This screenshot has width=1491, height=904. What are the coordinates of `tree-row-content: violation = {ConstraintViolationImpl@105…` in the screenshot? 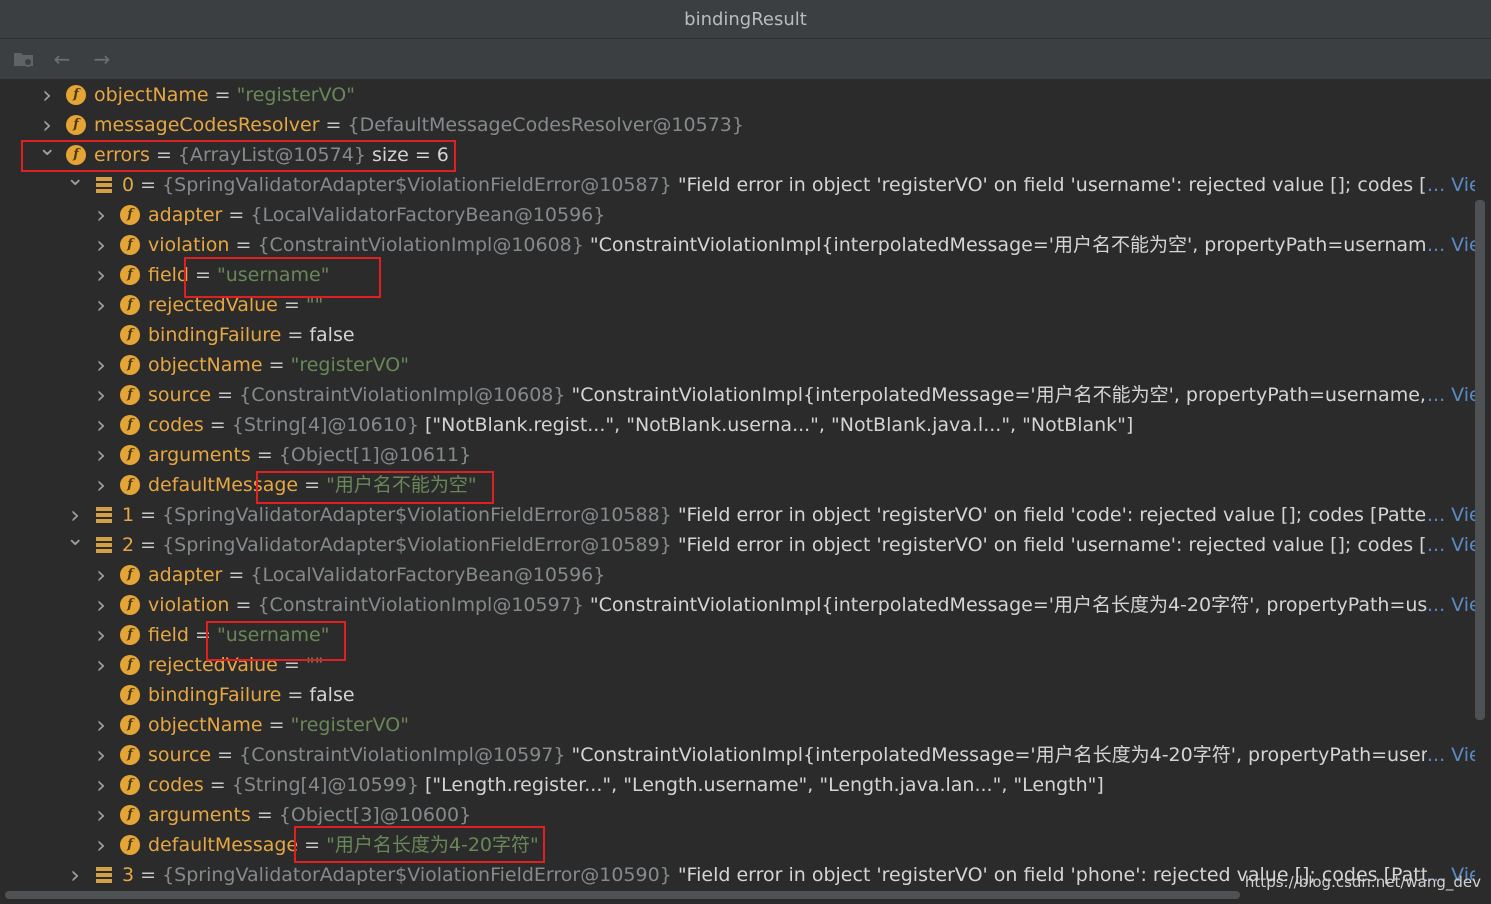 It's located at (787, 605).